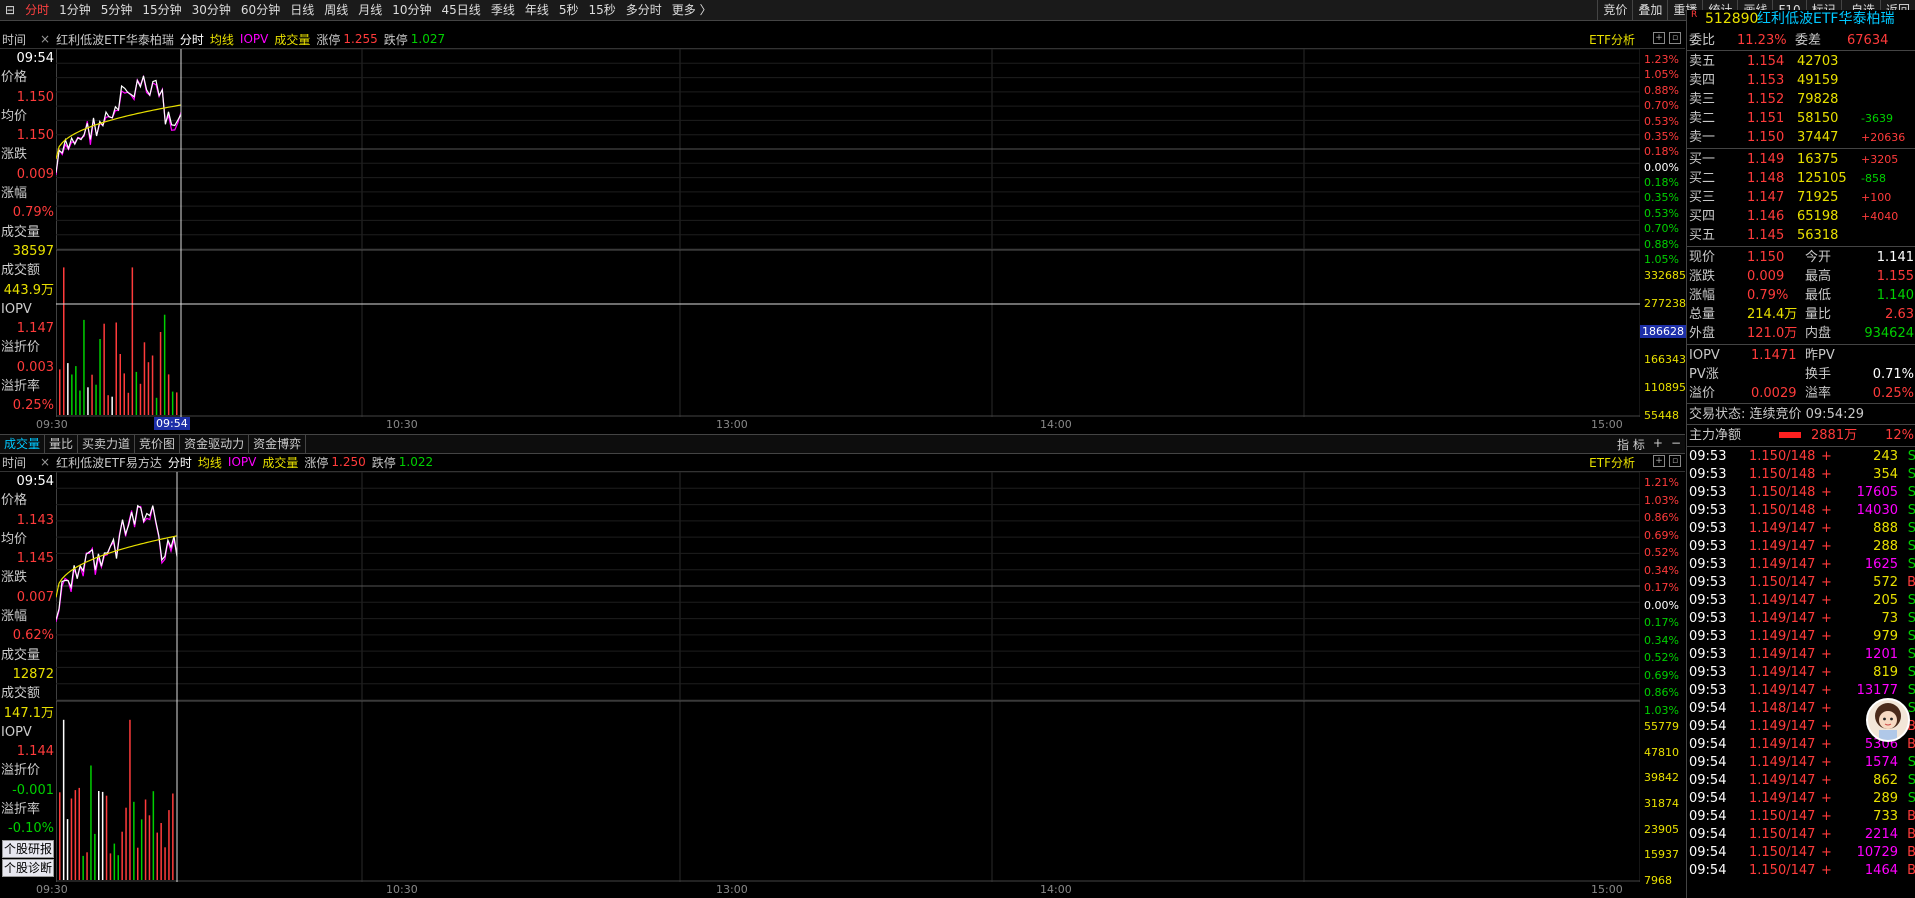 The image size is (1915, 898). I want to click on tick-row: 09:53 1.149/147 +819 S, so click(1801, 673).